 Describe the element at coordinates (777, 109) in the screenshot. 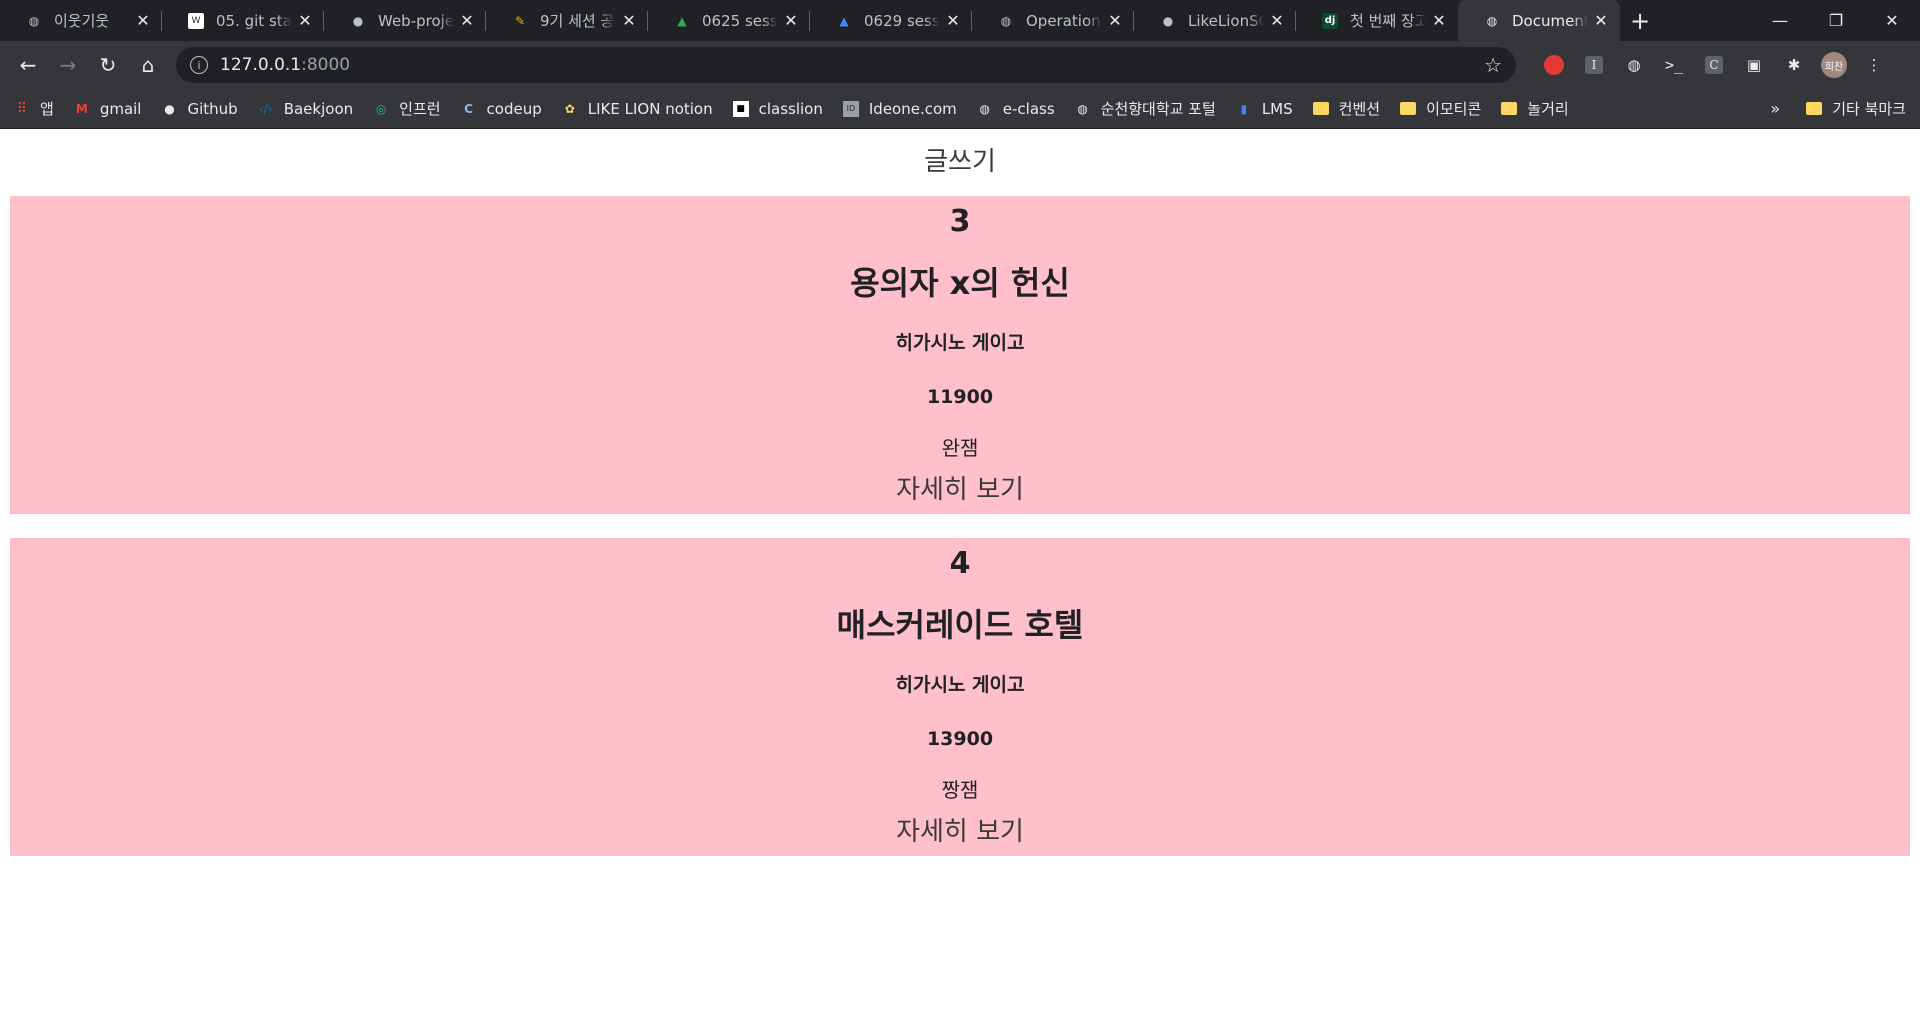

I see `bookmark-classlion: ■ classlion` at that location.